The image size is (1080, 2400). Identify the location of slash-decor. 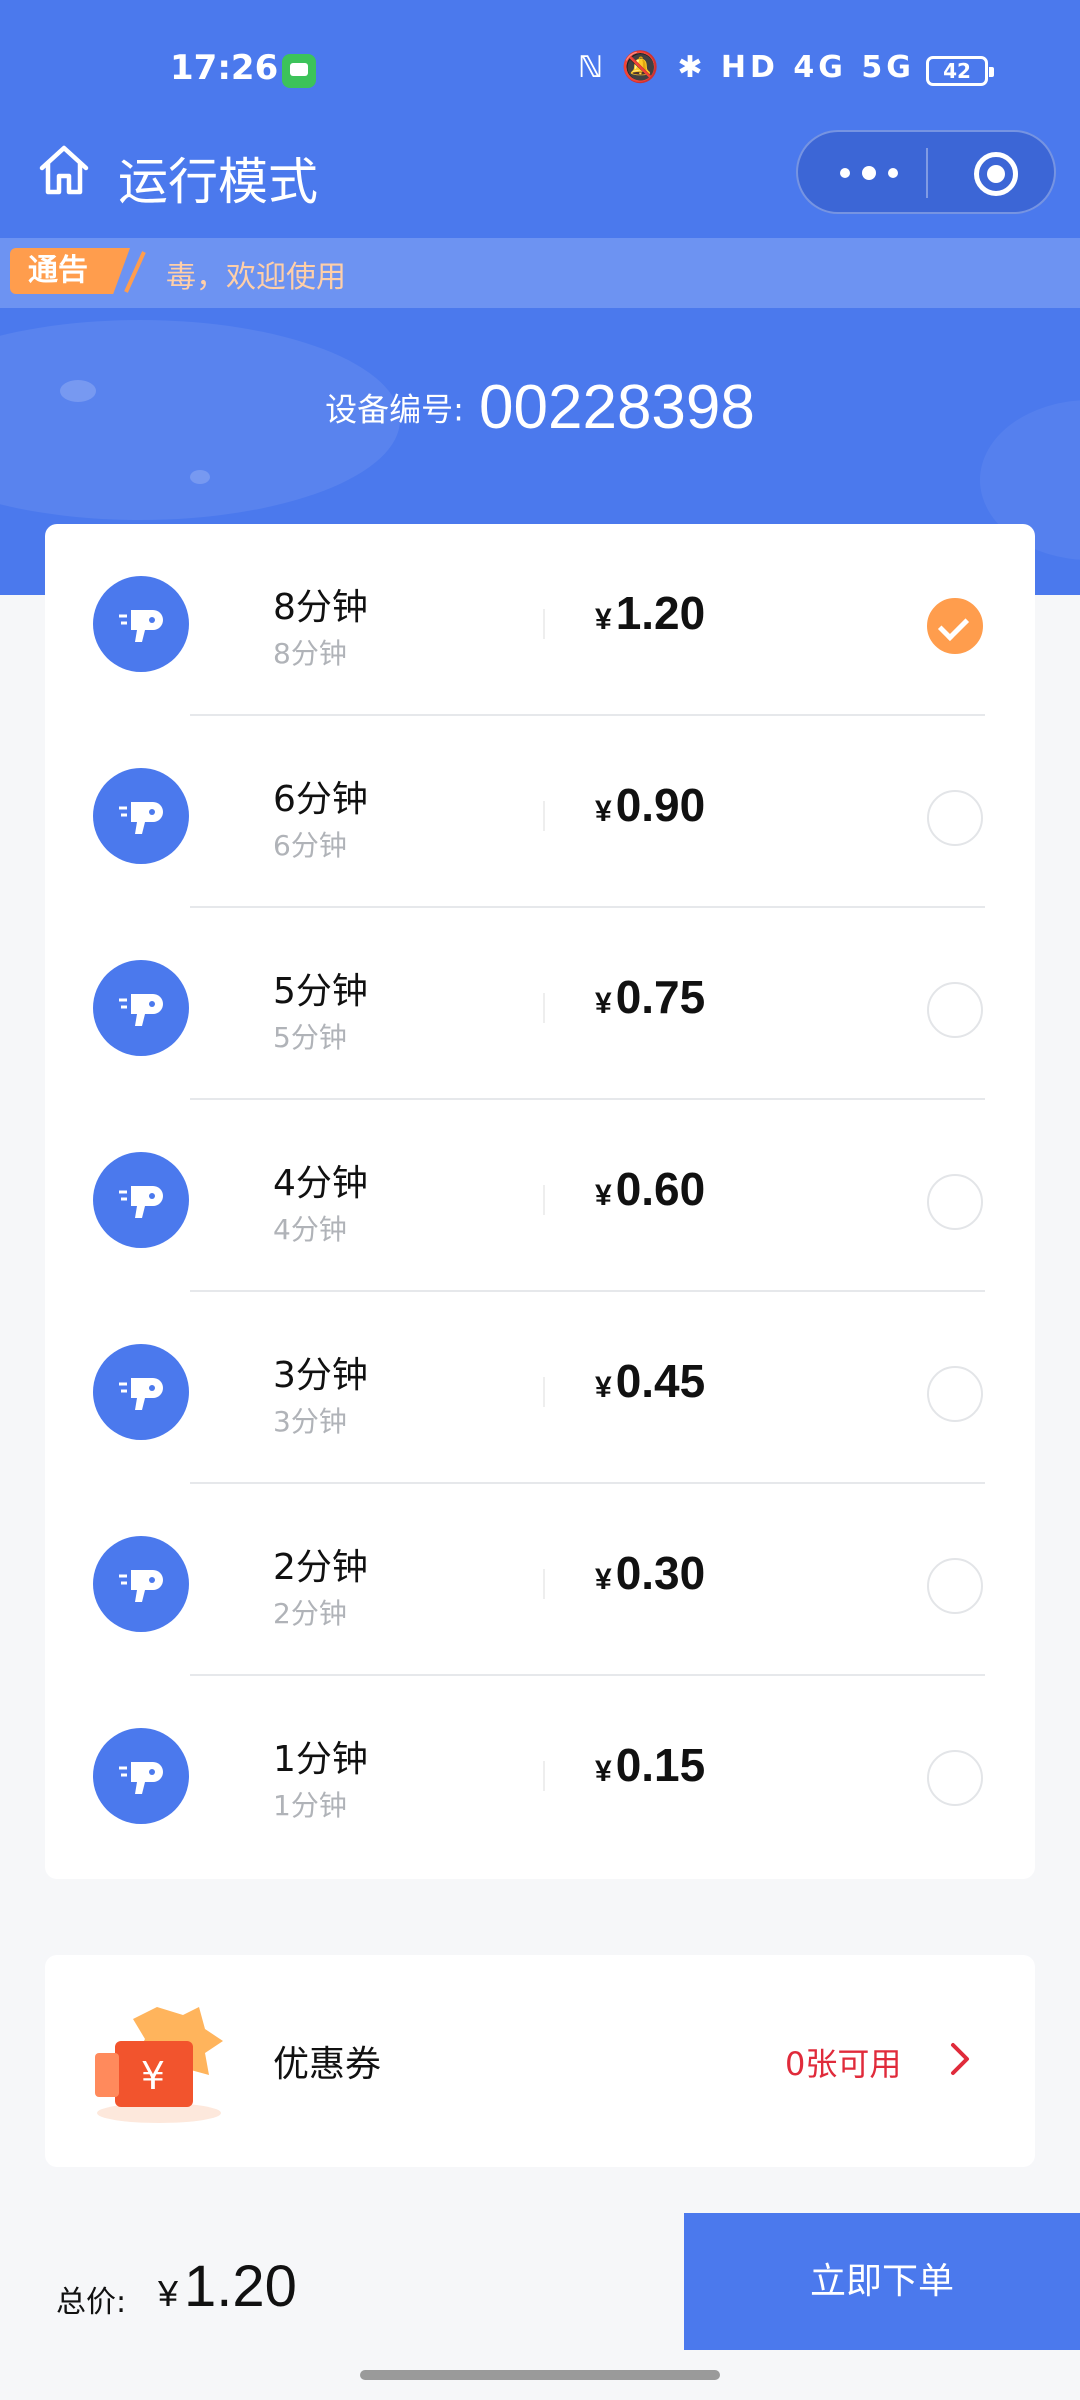
(135, 272).